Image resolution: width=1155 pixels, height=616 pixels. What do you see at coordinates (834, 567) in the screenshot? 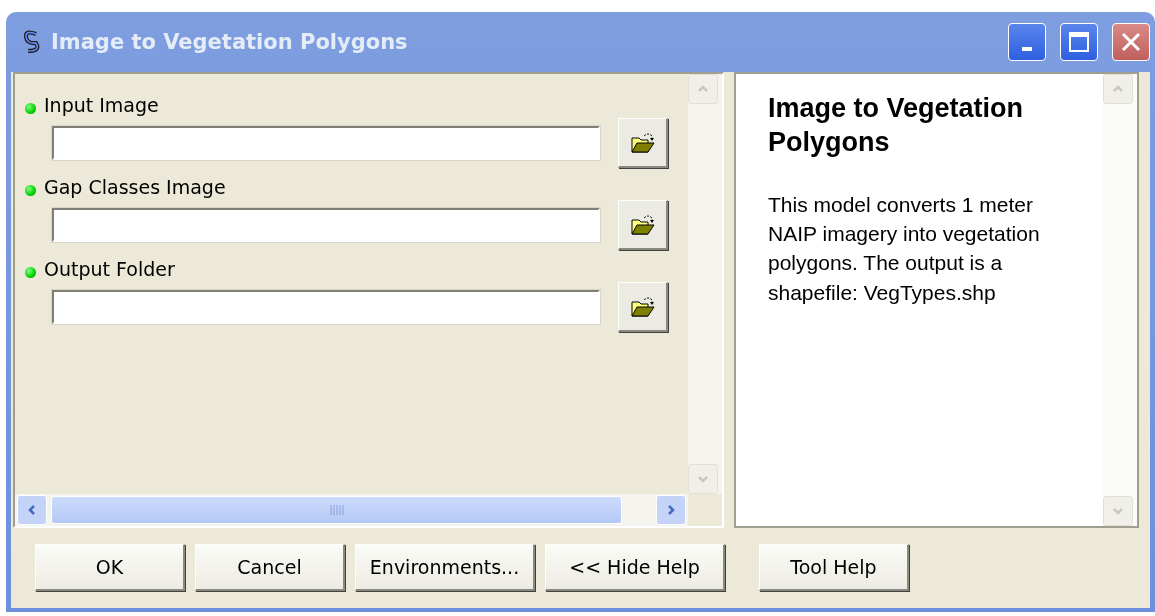
I see `null: Tool Help` at bounding box center [834, 567].